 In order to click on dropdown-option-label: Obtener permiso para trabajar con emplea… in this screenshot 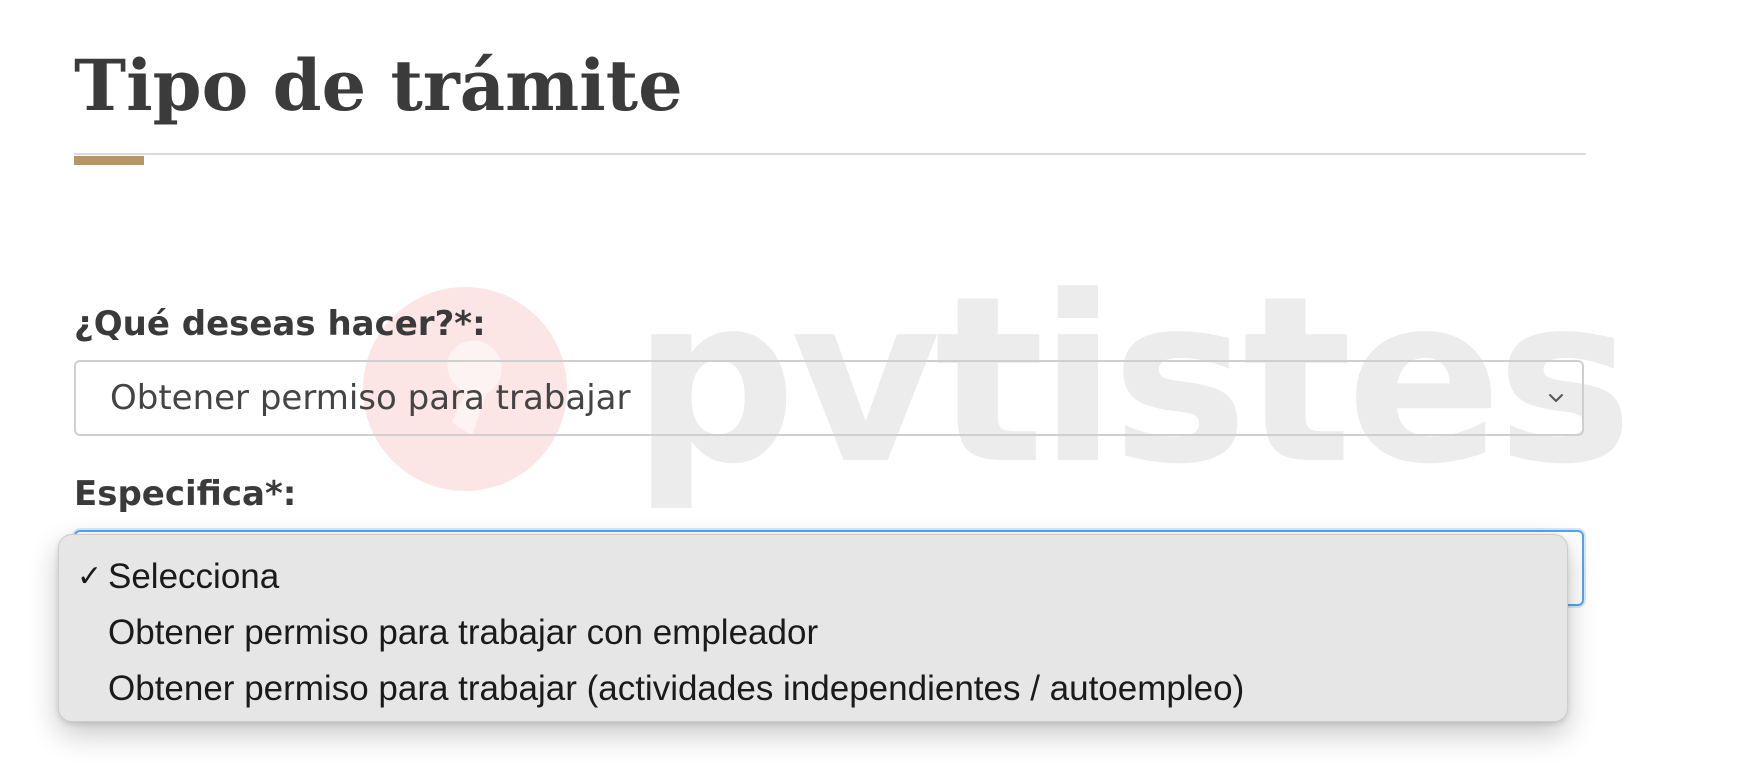, I will do `click(463, 632)`.